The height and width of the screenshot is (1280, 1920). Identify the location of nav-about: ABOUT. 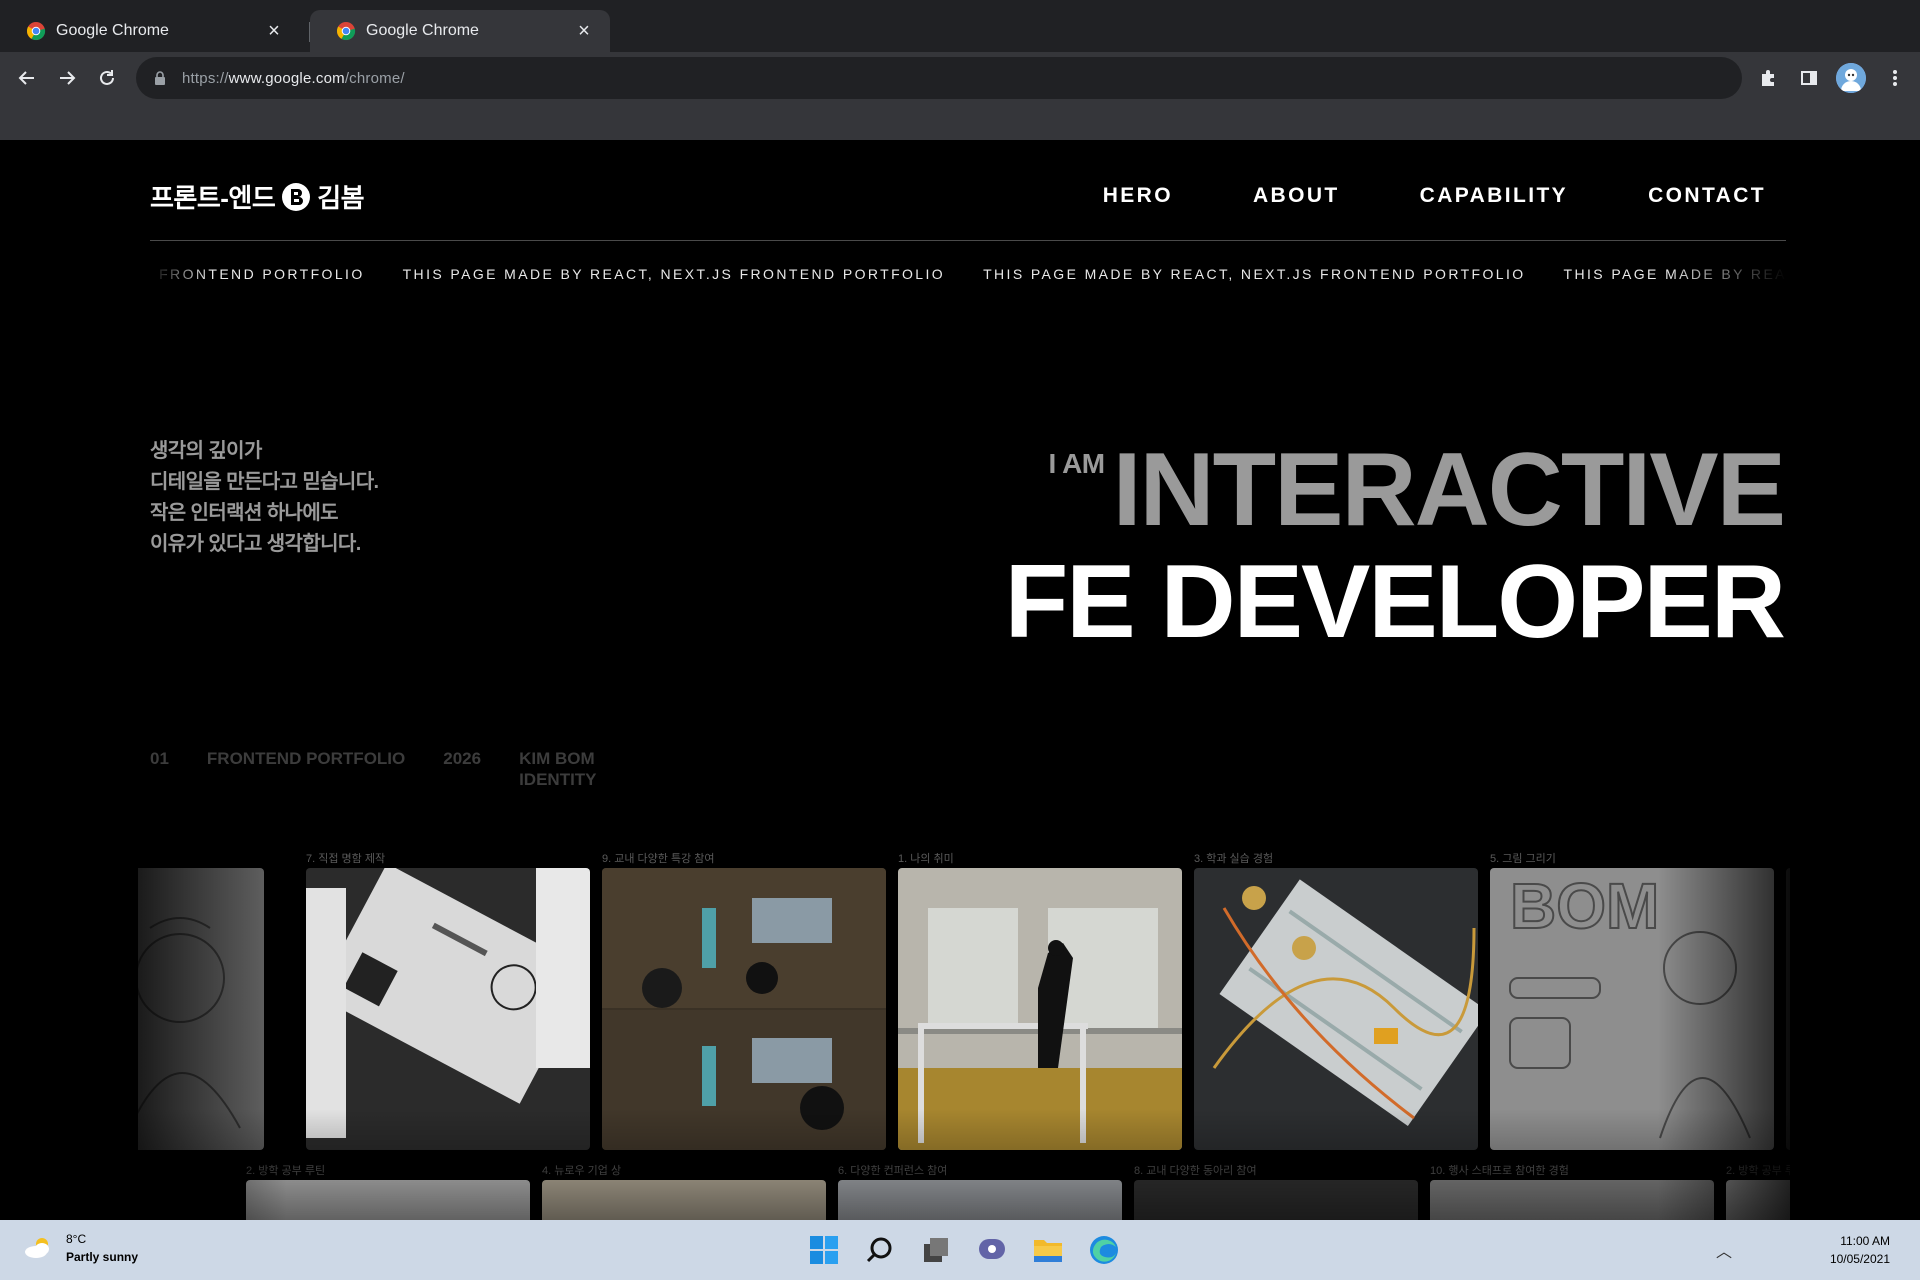
(1296, 196).